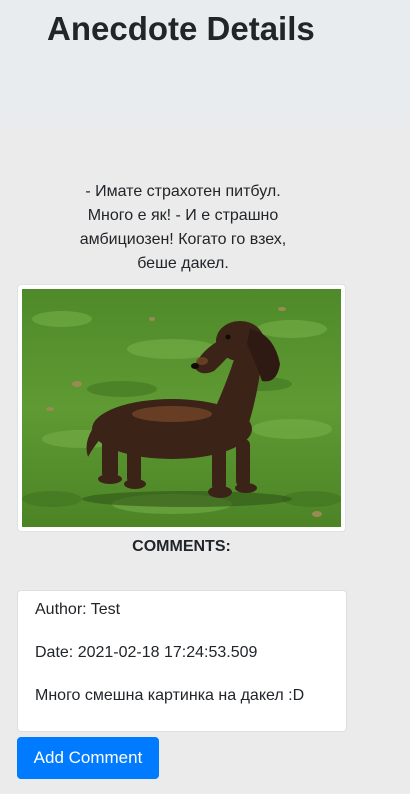 The image size is (410, 794). What do you see at coordinates (183, 263) in the screenshot?
I see `anecdote-line: беше дакел.` at bounding box center [183, 263].